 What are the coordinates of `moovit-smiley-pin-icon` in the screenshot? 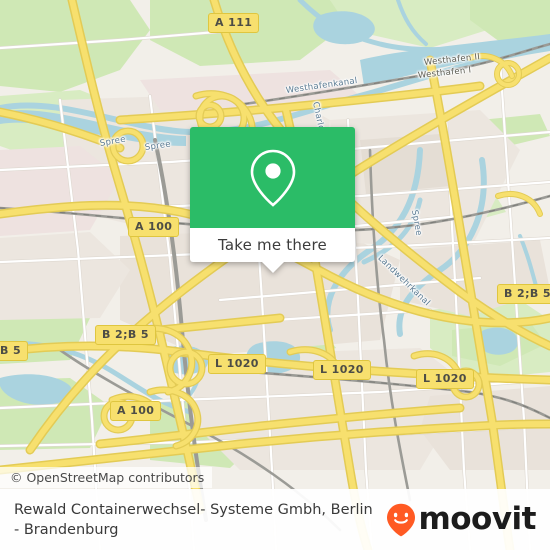 It's located at (401, 519).